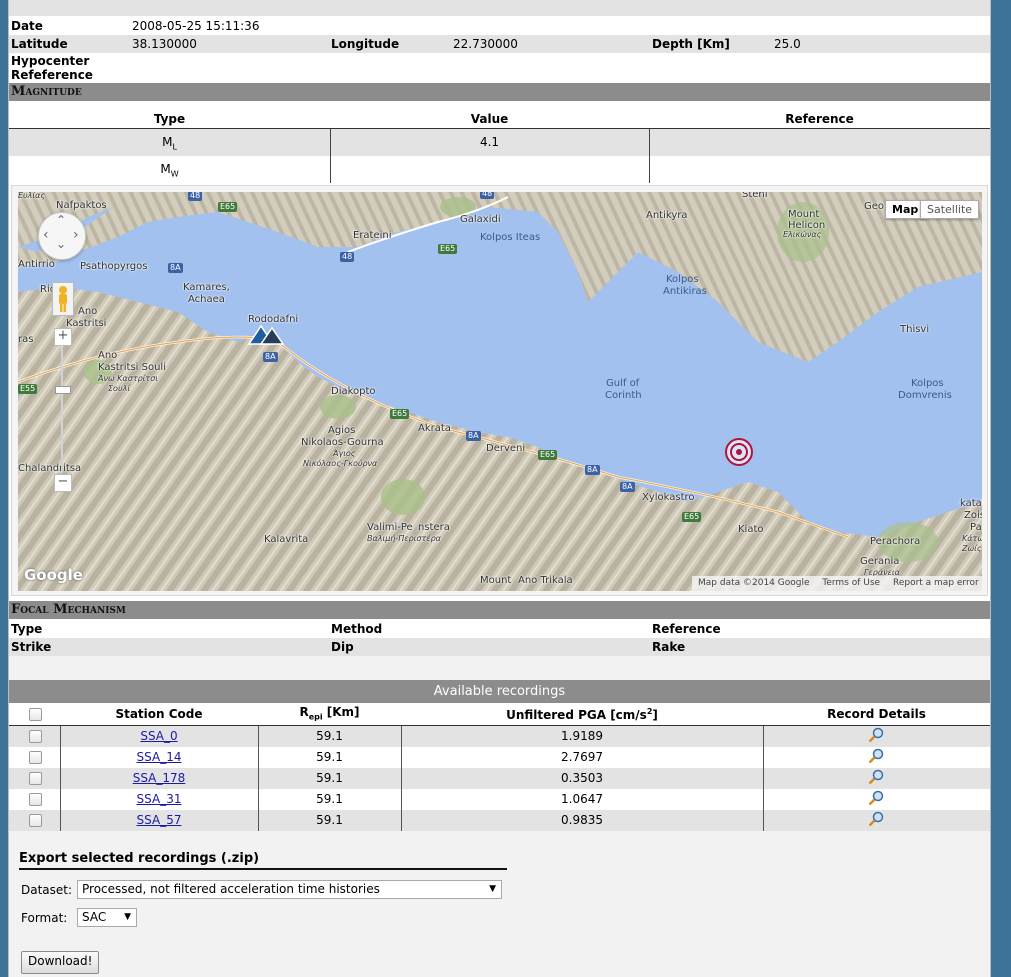 The width and height of the screenshot is (1011, 977). I want to click on map-label: Diakopto, so click(353, 391).